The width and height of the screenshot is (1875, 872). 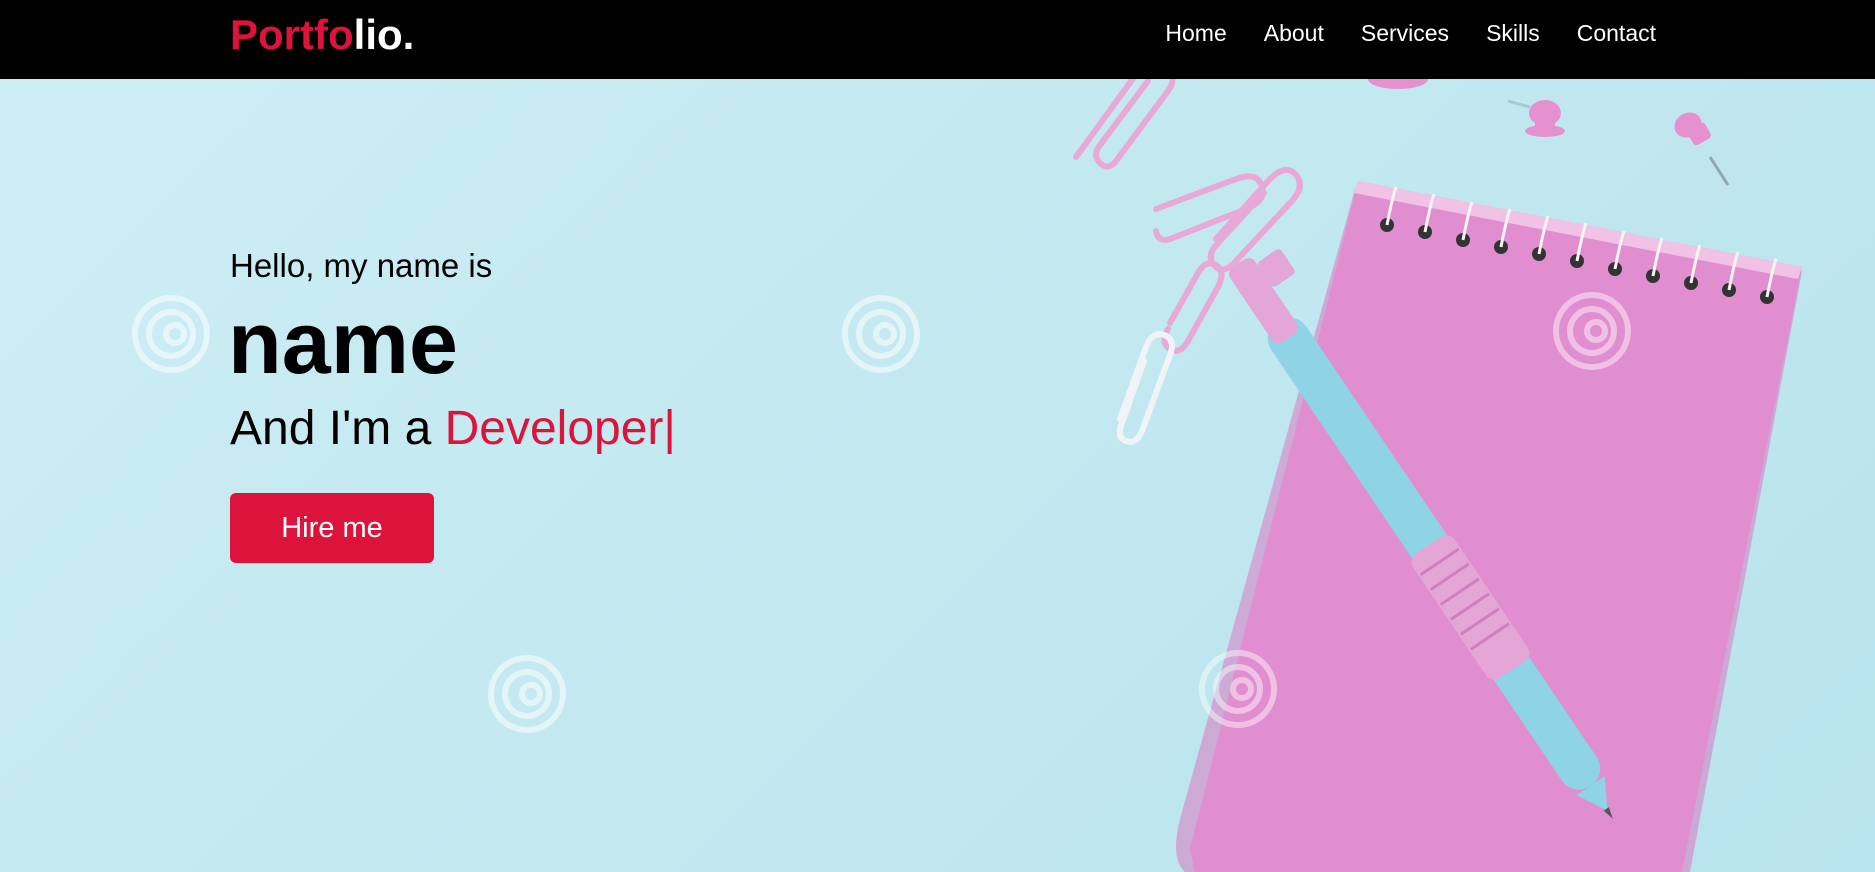 What do you see at coordinates (1195, 33) in the screenshot?
I see `nav-home: Home` at bounding box center [1195, 33].